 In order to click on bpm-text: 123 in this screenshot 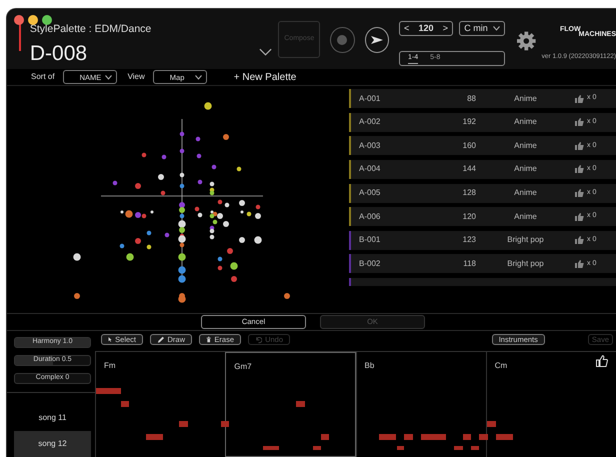, I will do `click(469, 240)`.